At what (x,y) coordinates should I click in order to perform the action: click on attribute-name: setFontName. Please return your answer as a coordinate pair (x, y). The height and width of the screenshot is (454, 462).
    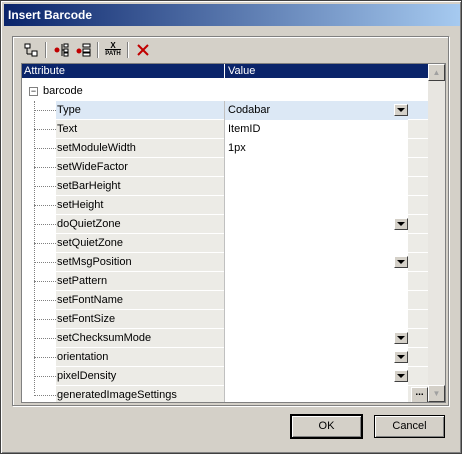
    Looking at the image, I should click on (140, 300).